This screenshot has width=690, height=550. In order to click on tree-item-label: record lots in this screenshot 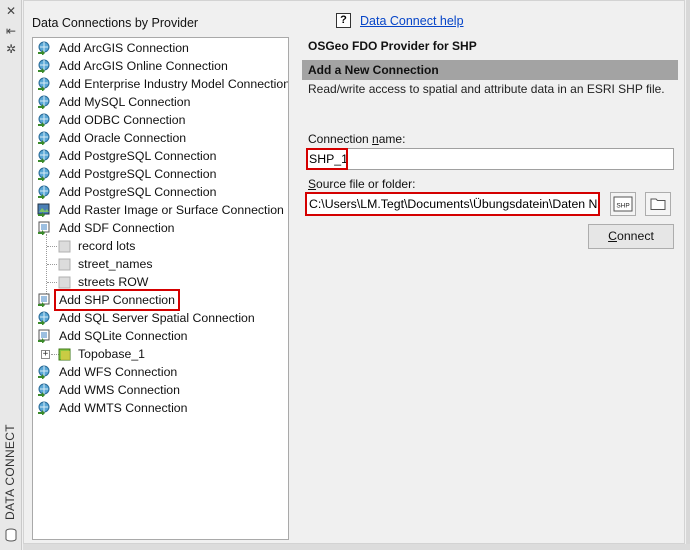, I will do `click(107, 246)`.